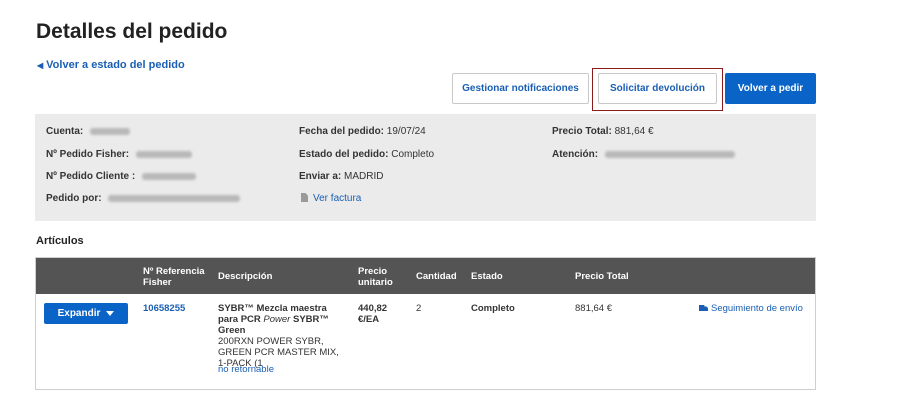 The width and height of the screenshot is (898, 417). What do you see at coordinates (245, 276) in the screenshot?
I see `header-description: Descripción` at bounding box center [245, 276].